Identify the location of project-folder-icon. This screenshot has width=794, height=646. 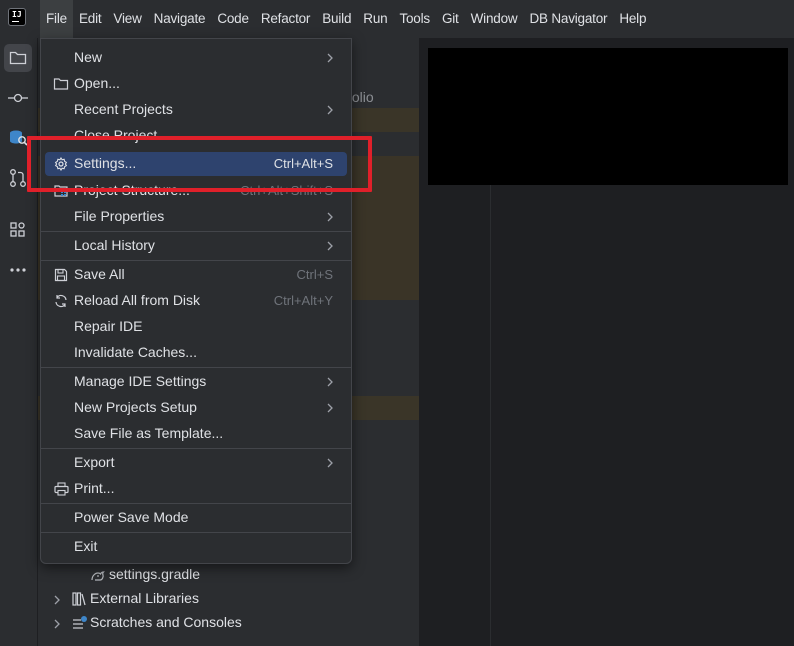
(18, 58).